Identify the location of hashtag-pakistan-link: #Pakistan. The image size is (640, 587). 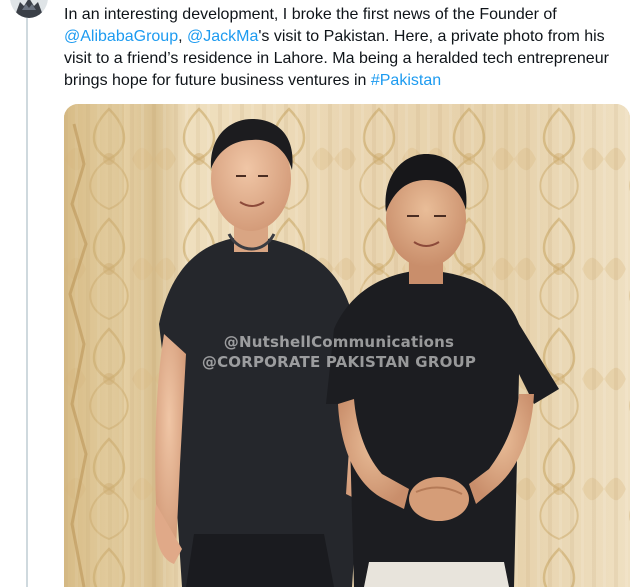
(406, 80).